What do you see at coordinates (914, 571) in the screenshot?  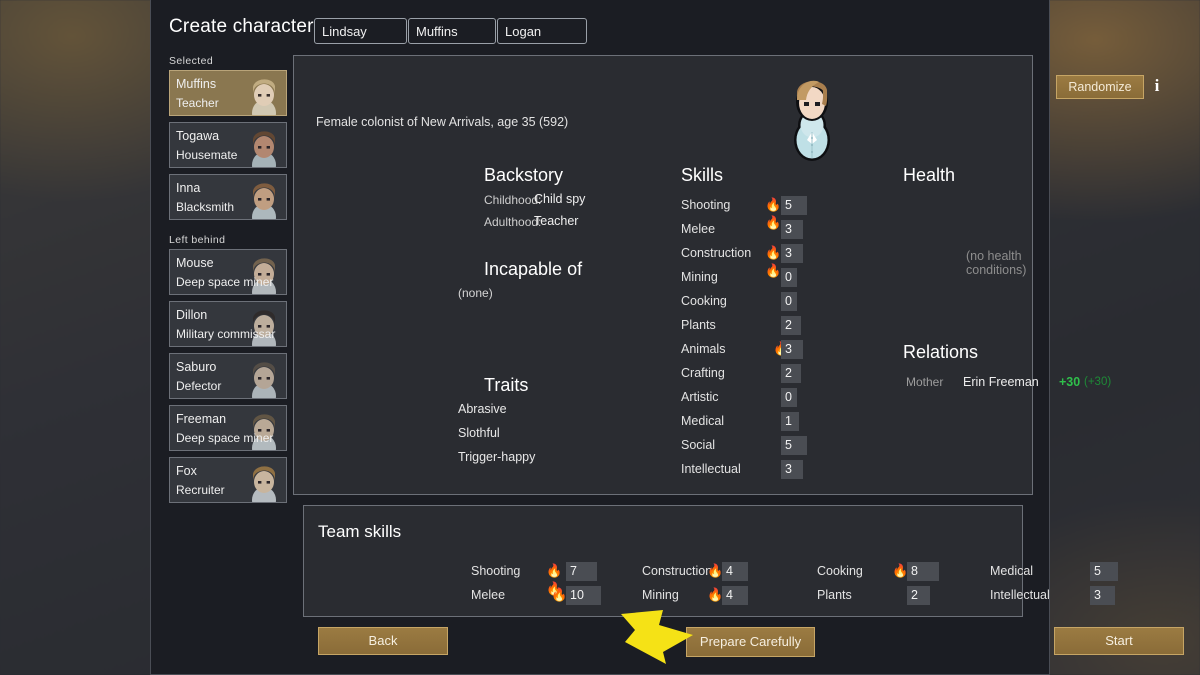 I see `team-skill-value: 8` at bounding box center [914, 571].